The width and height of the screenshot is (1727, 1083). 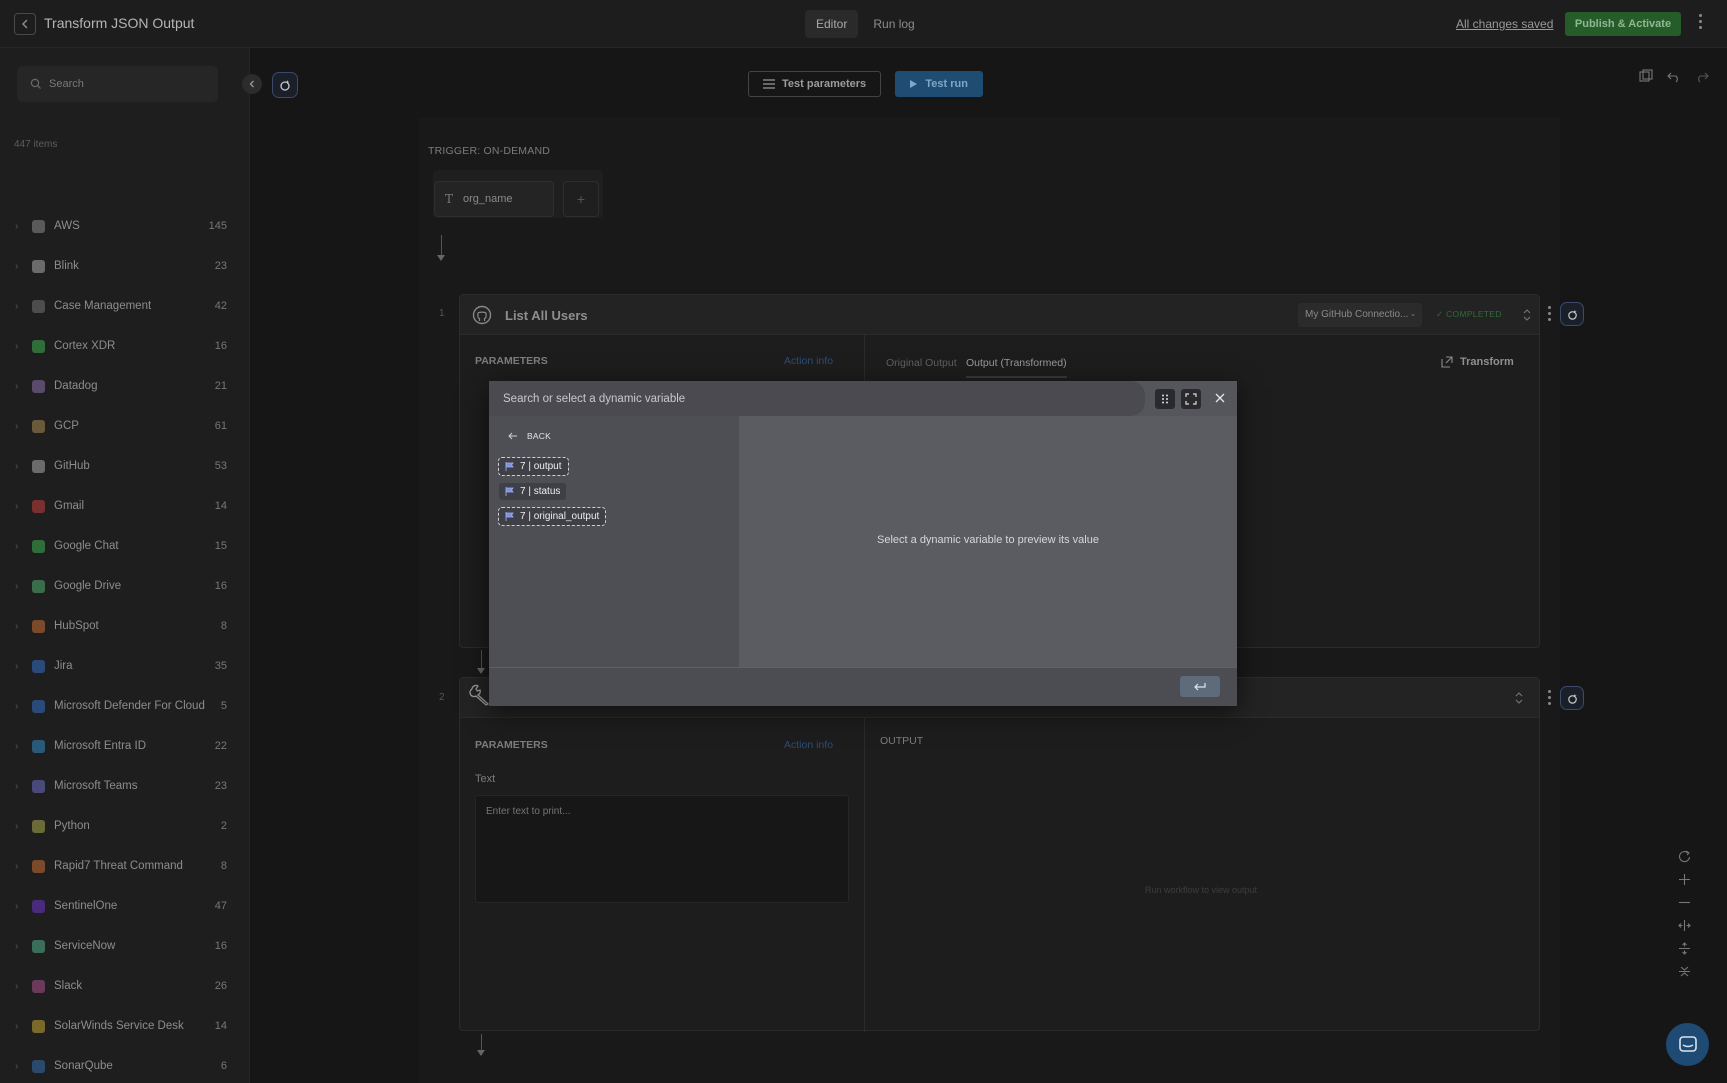 What do you see at coordinates (1623, 24) in the screenshot?
I see `publish-activate-button: Publish & Activate` at bounding box center [1623, 24].